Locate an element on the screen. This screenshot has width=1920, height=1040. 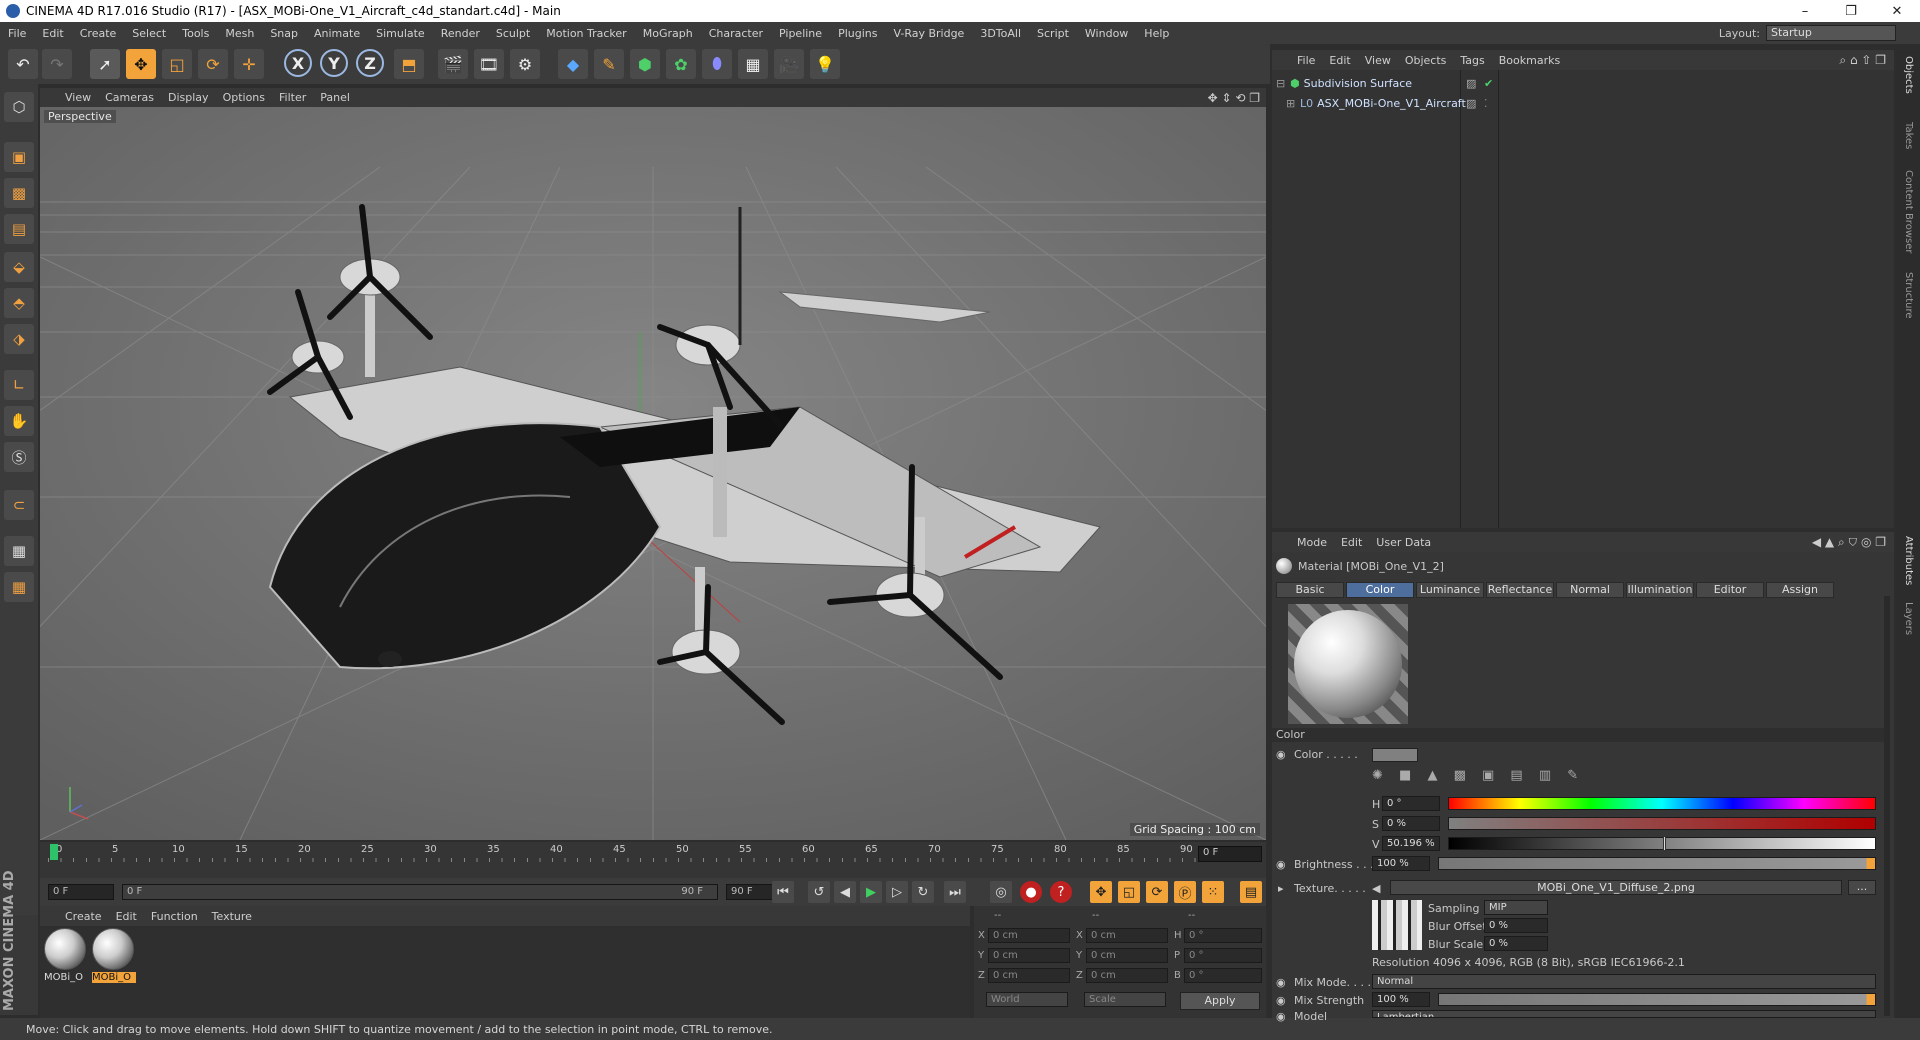
size-mode-dropdown: Scale is located at coordinates (1125, 999).